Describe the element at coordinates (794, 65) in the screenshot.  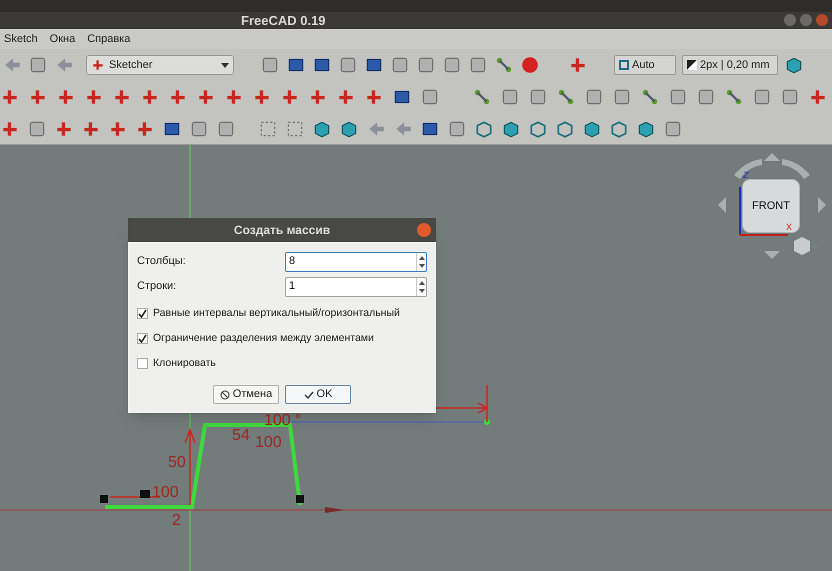
I see `cube-icon` at that location.